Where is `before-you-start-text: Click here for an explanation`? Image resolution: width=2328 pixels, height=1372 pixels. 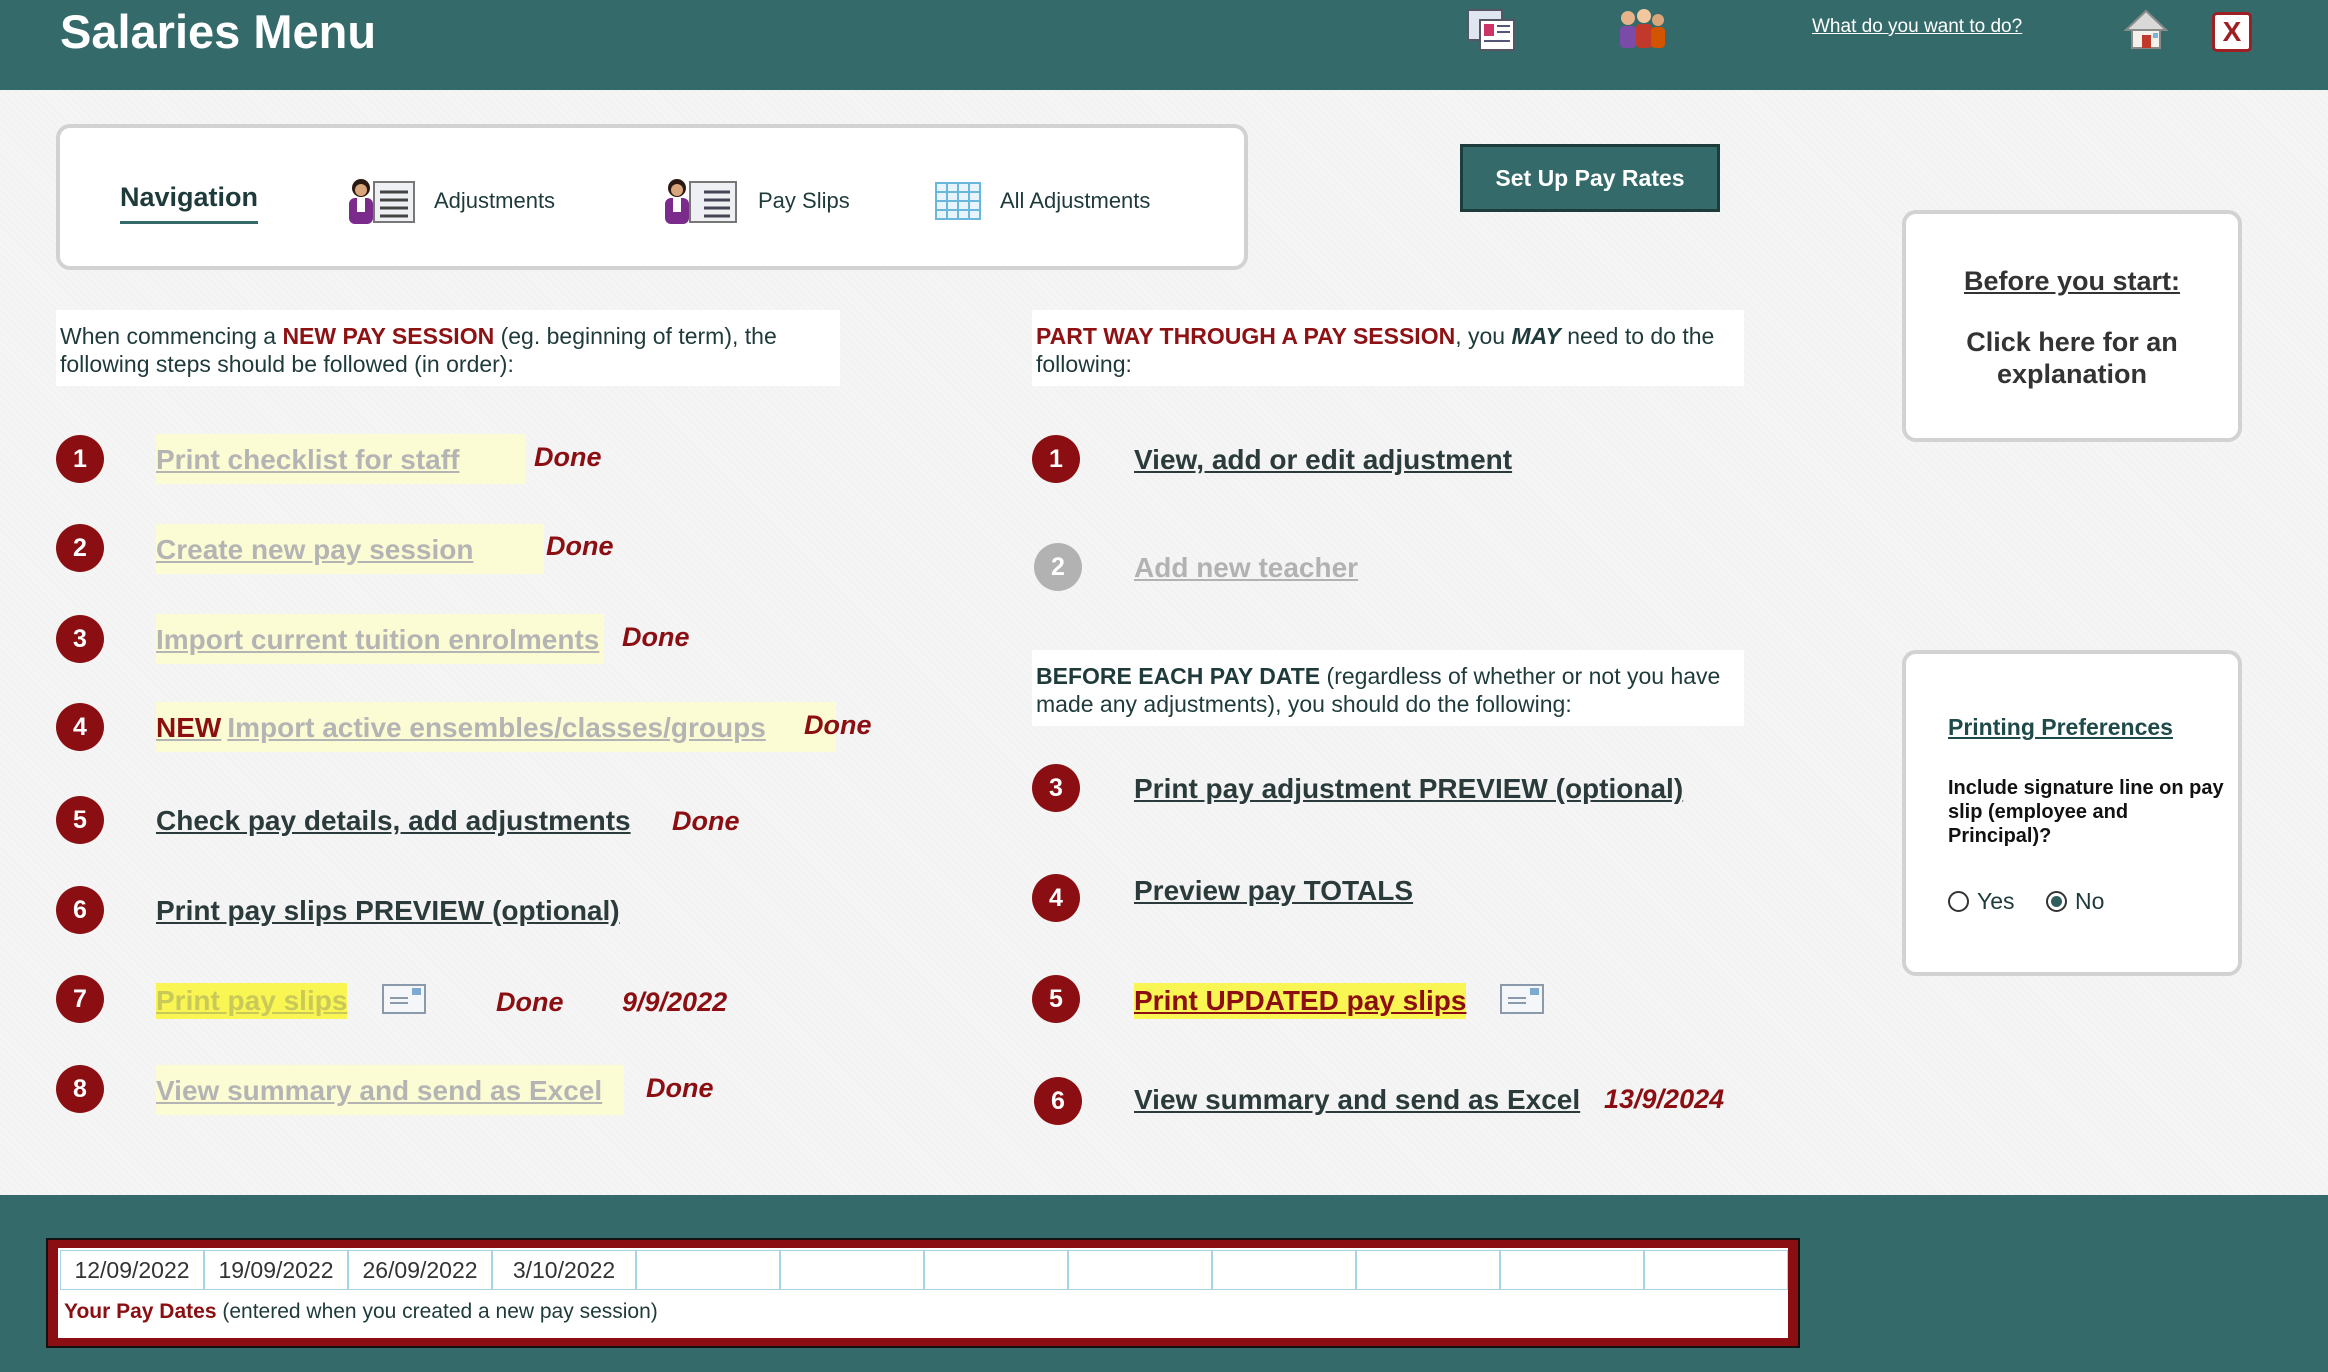
before-you-start-text: Click here for an explanation is located at coordinates (2072, 358).